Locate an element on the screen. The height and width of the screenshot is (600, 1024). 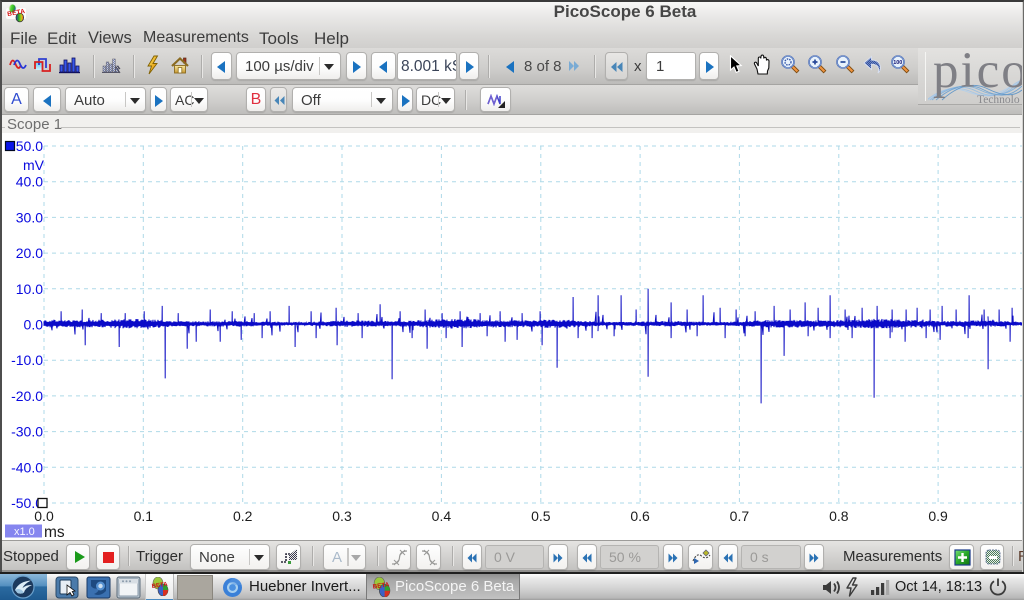
svg-text: 0.8 is located at coordinates (839, 516).